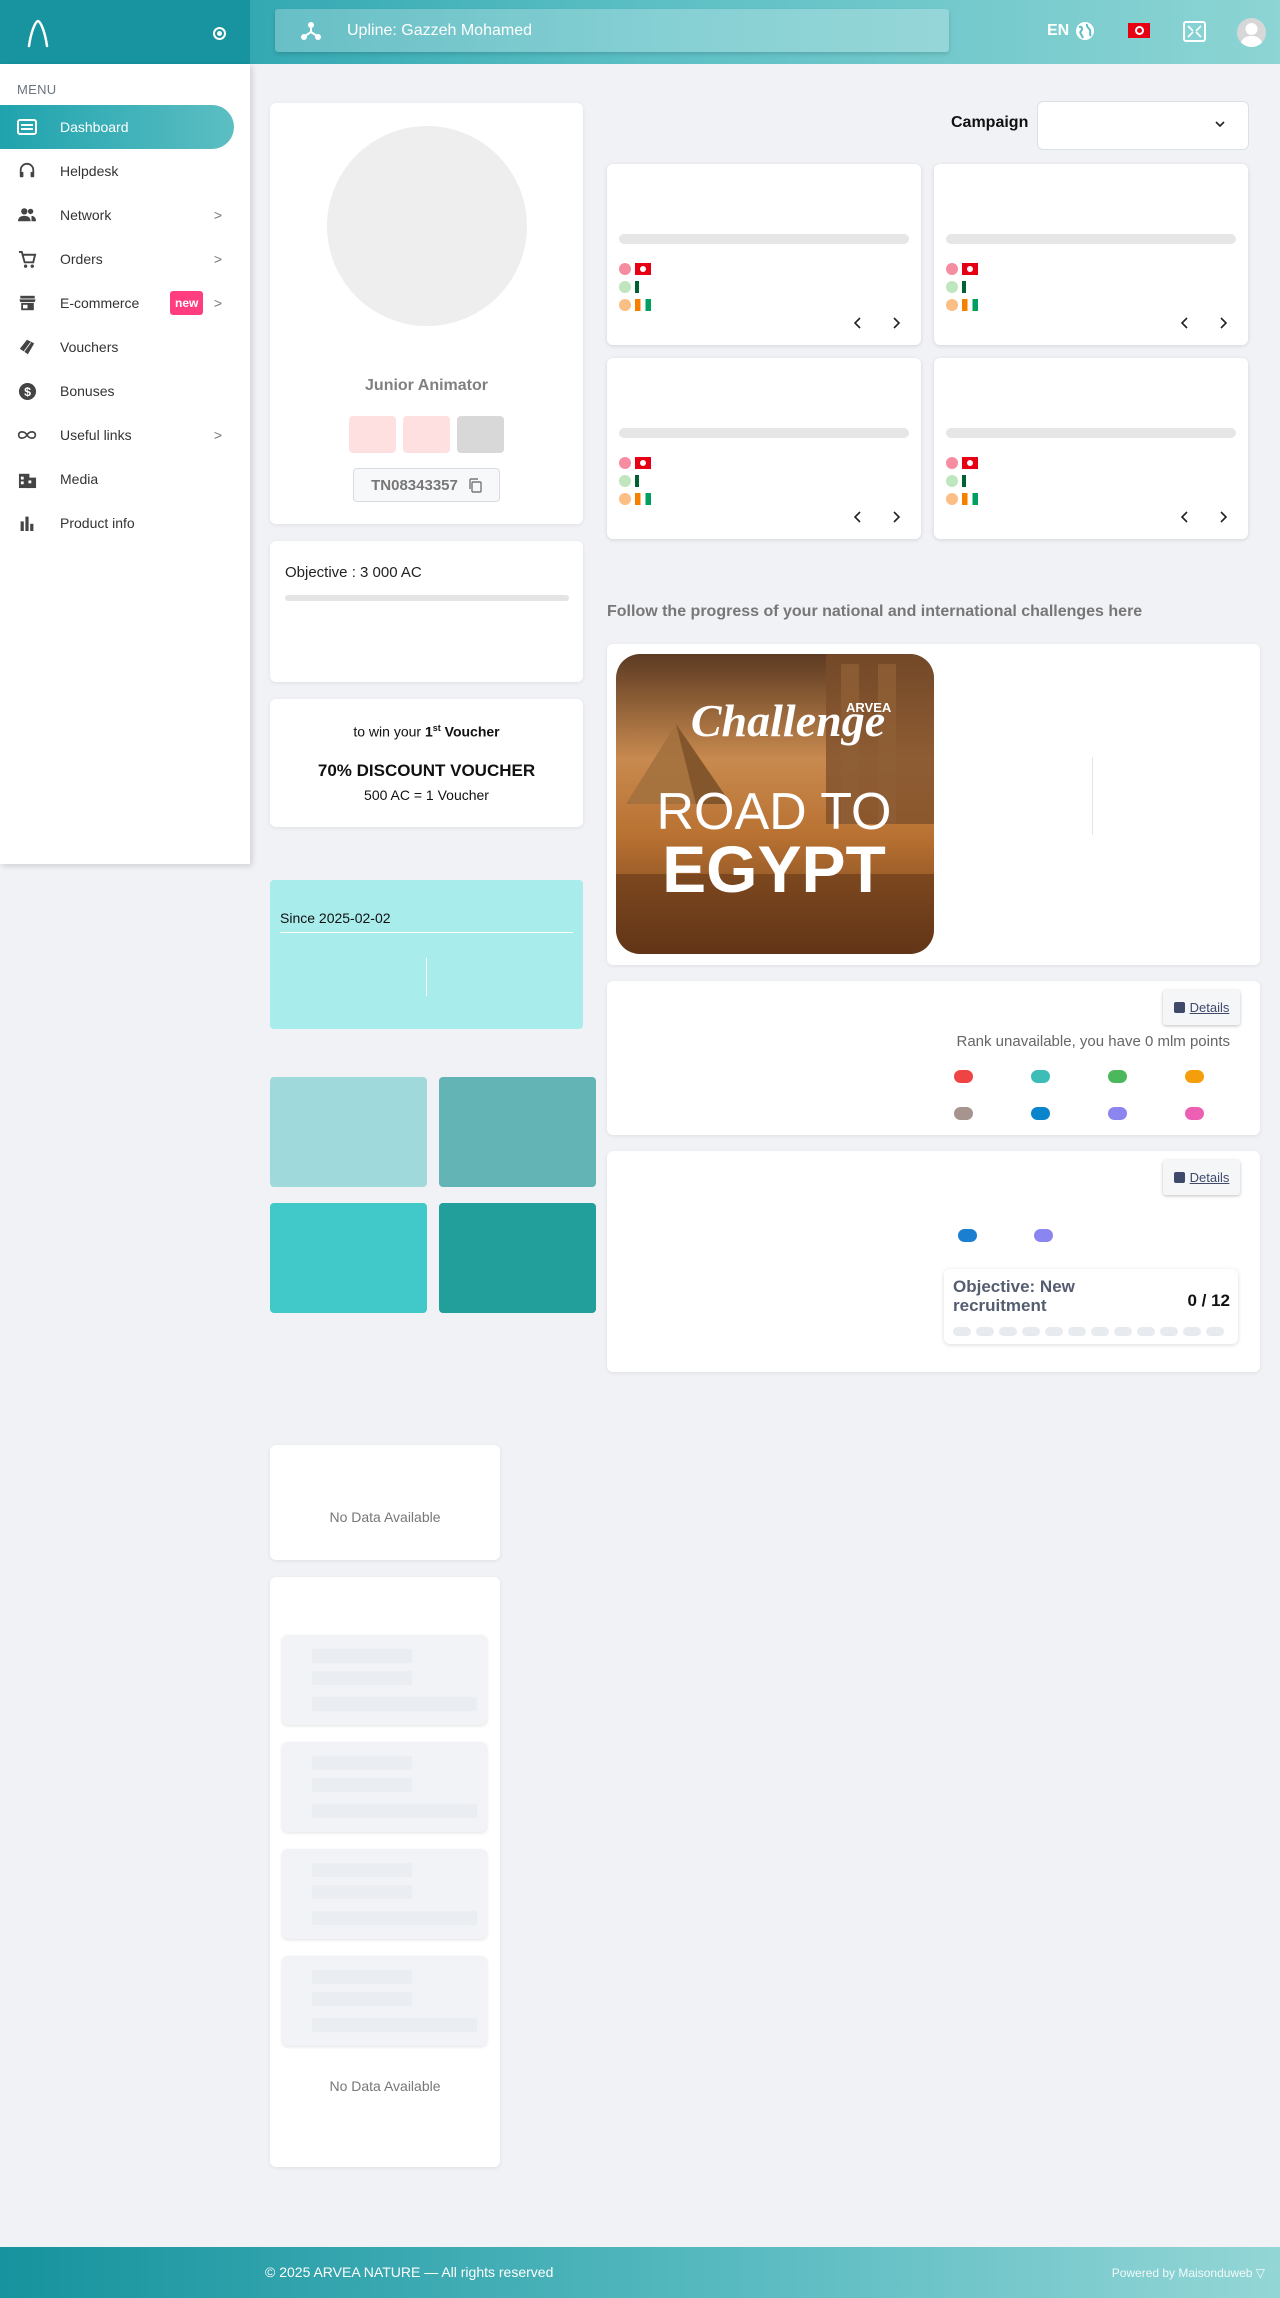 Image resolution: width=1280 pixels, height=2298 pixels. What do you see at coordinates (1251, 32) in the screenshot?
I see `user-avatar-icon` at bounding box center [1251, 32].